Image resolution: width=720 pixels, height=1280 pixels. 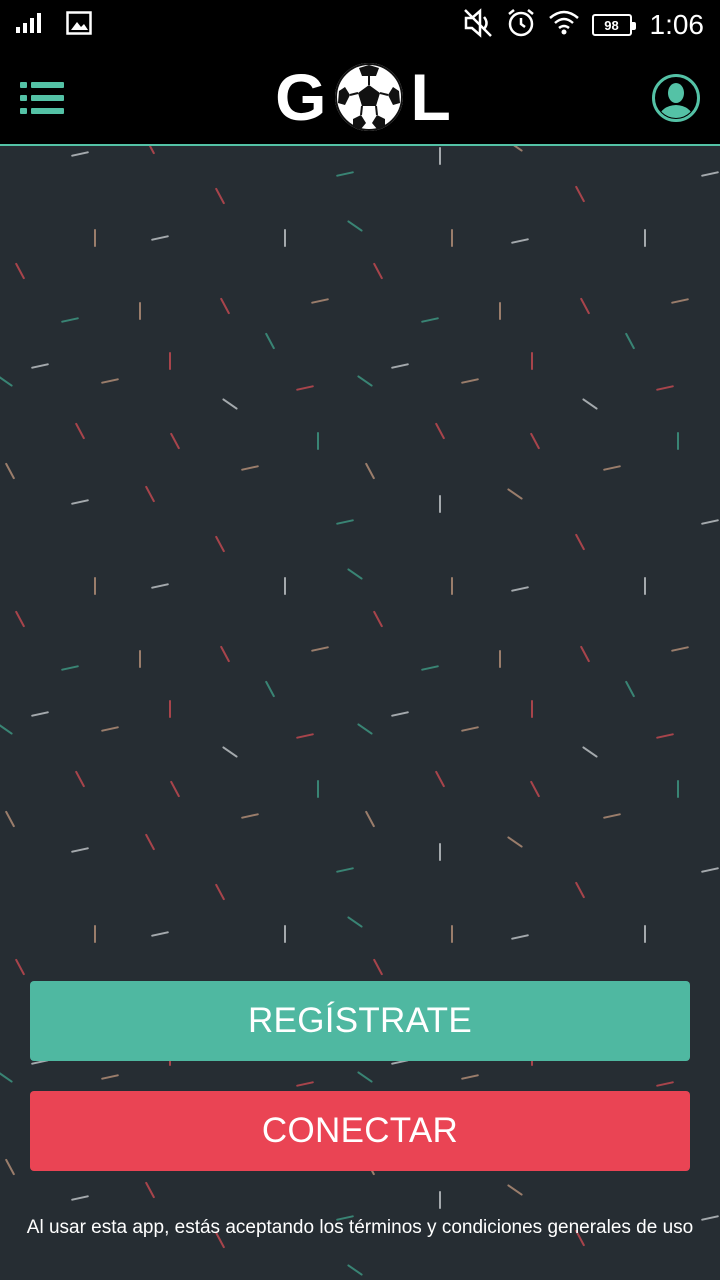 I want to click on alarm-icon, so click(x=521, y=25).